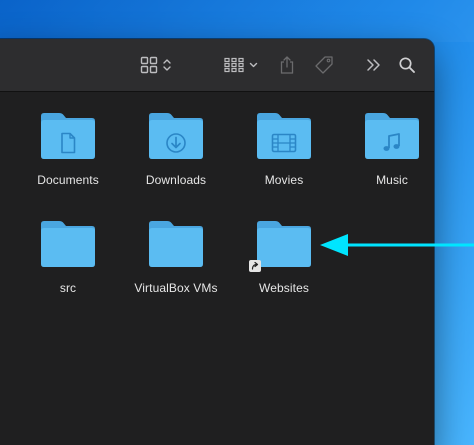 The width and height of the screenshot is (474, 445). I want to click on share-icon, so click(287, 65).